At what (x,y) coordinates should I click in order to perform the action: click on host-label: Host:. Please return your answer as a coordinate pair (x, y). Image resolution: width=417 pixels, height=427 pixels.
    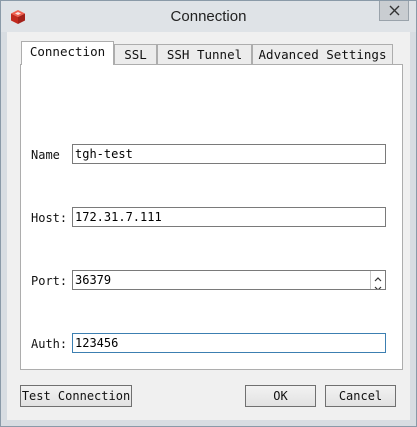
    Looking at the image, I should click on (49, 218).